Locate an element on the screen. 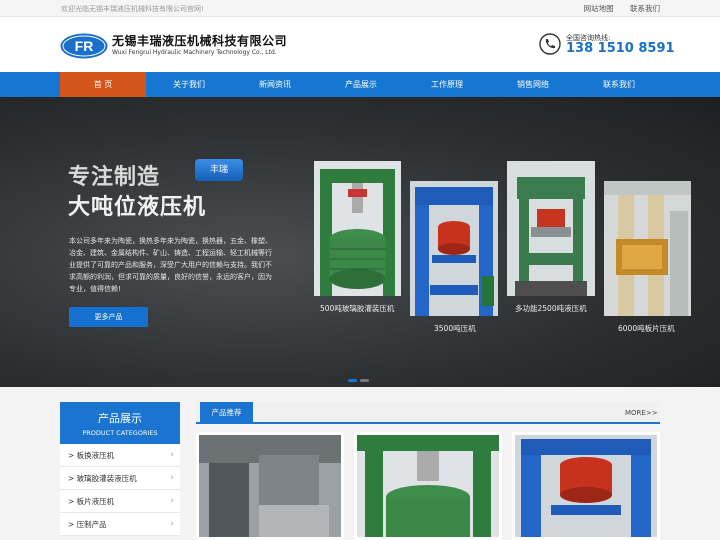 Image resolution: width=720 pixels, height=540 pixels. nav-principle: 工作原理 is located at coordinates (447, 84).